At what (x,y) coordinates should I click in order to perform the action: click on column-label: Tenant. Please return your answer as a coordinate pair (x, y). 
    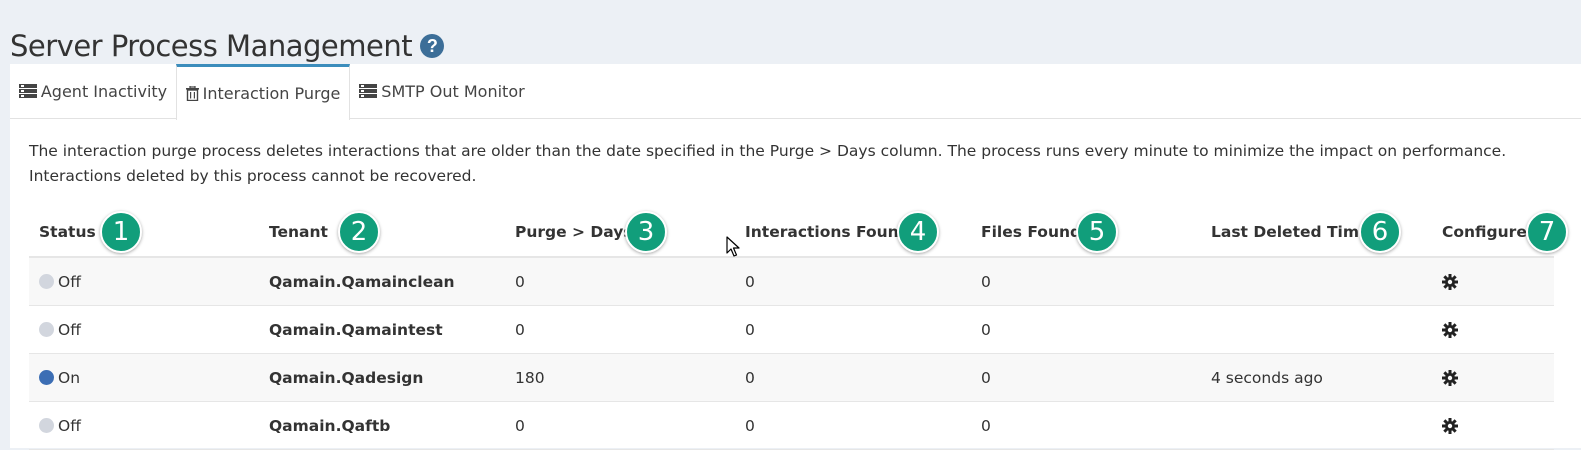
    Looking at the image, I should click on (298, 232).